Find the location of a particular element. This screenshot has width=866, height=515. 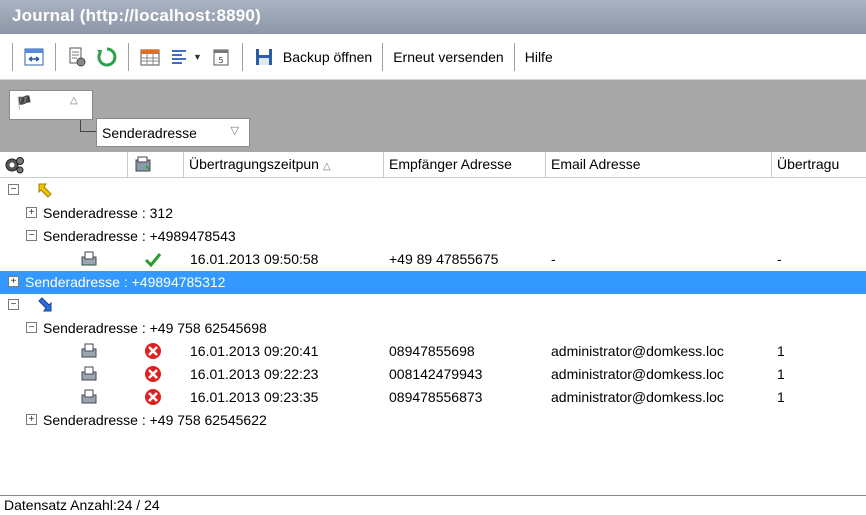

direction-group-incoming: − is located at coordinates (433, 305).